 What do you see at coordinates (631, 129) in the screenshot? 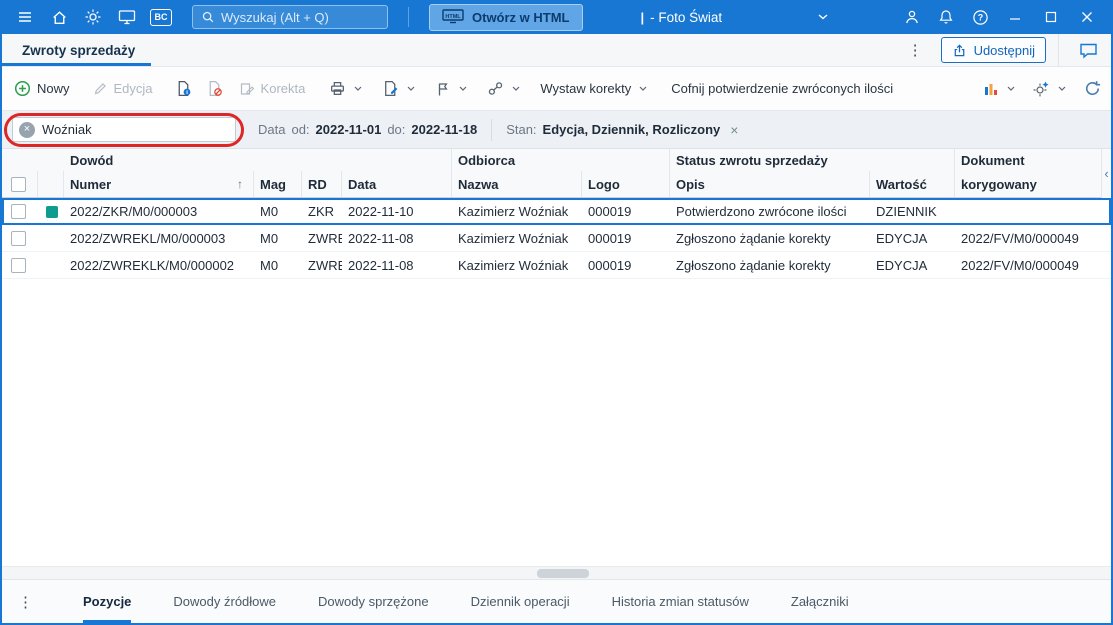
I see `state-filter-value: Edycja, Dziennik, Rozliczony` at bounding box center [631, 129].